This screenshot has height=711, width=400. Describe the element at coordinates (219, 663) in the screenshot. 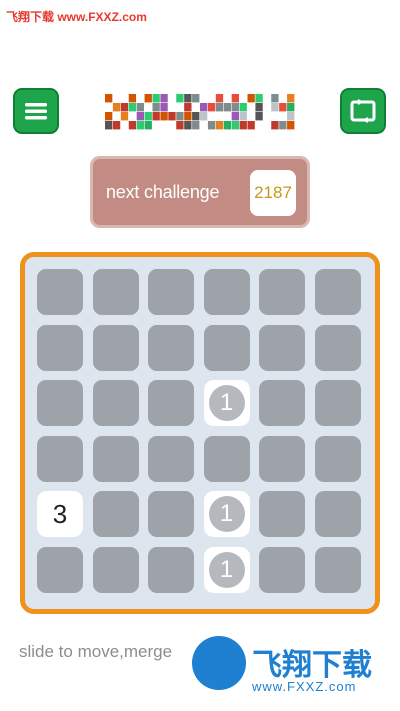

I see `watermark-logo-icon` at that location.